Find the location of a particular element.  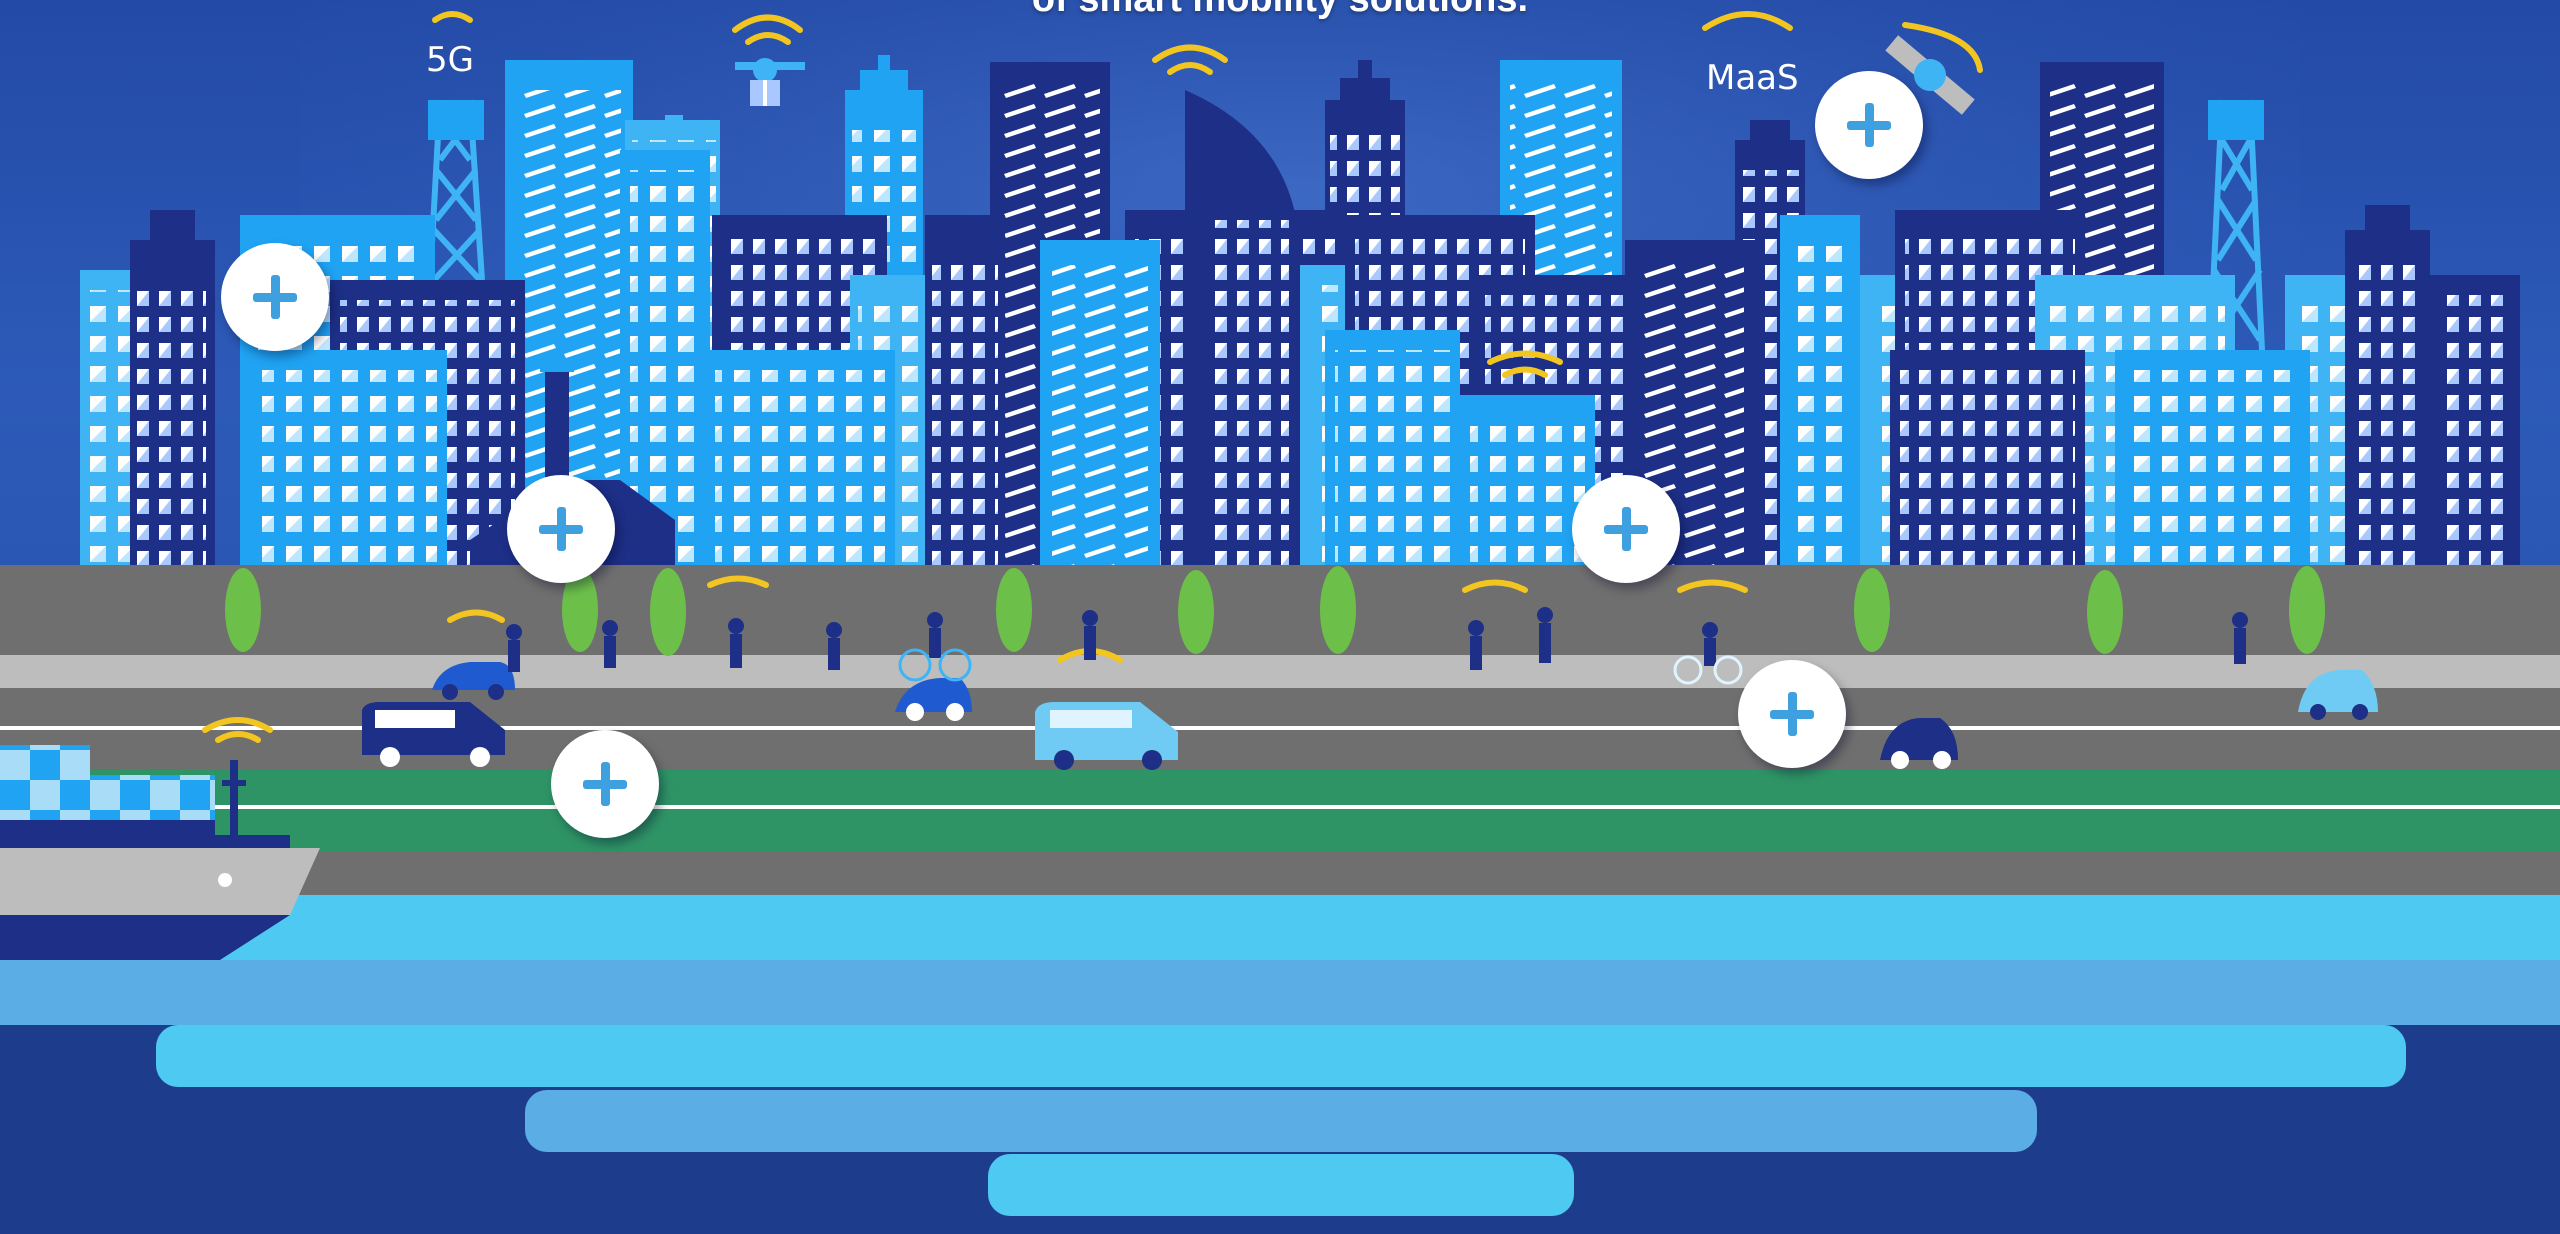

plaza is located at coordinates (1280, 612).